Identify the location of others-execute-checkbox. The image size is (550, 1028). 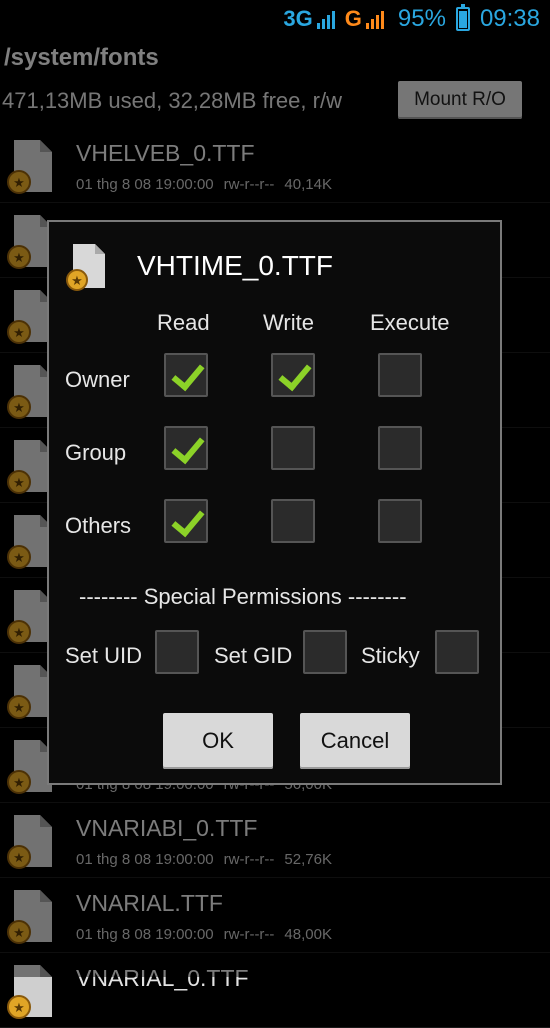
(400, 521).